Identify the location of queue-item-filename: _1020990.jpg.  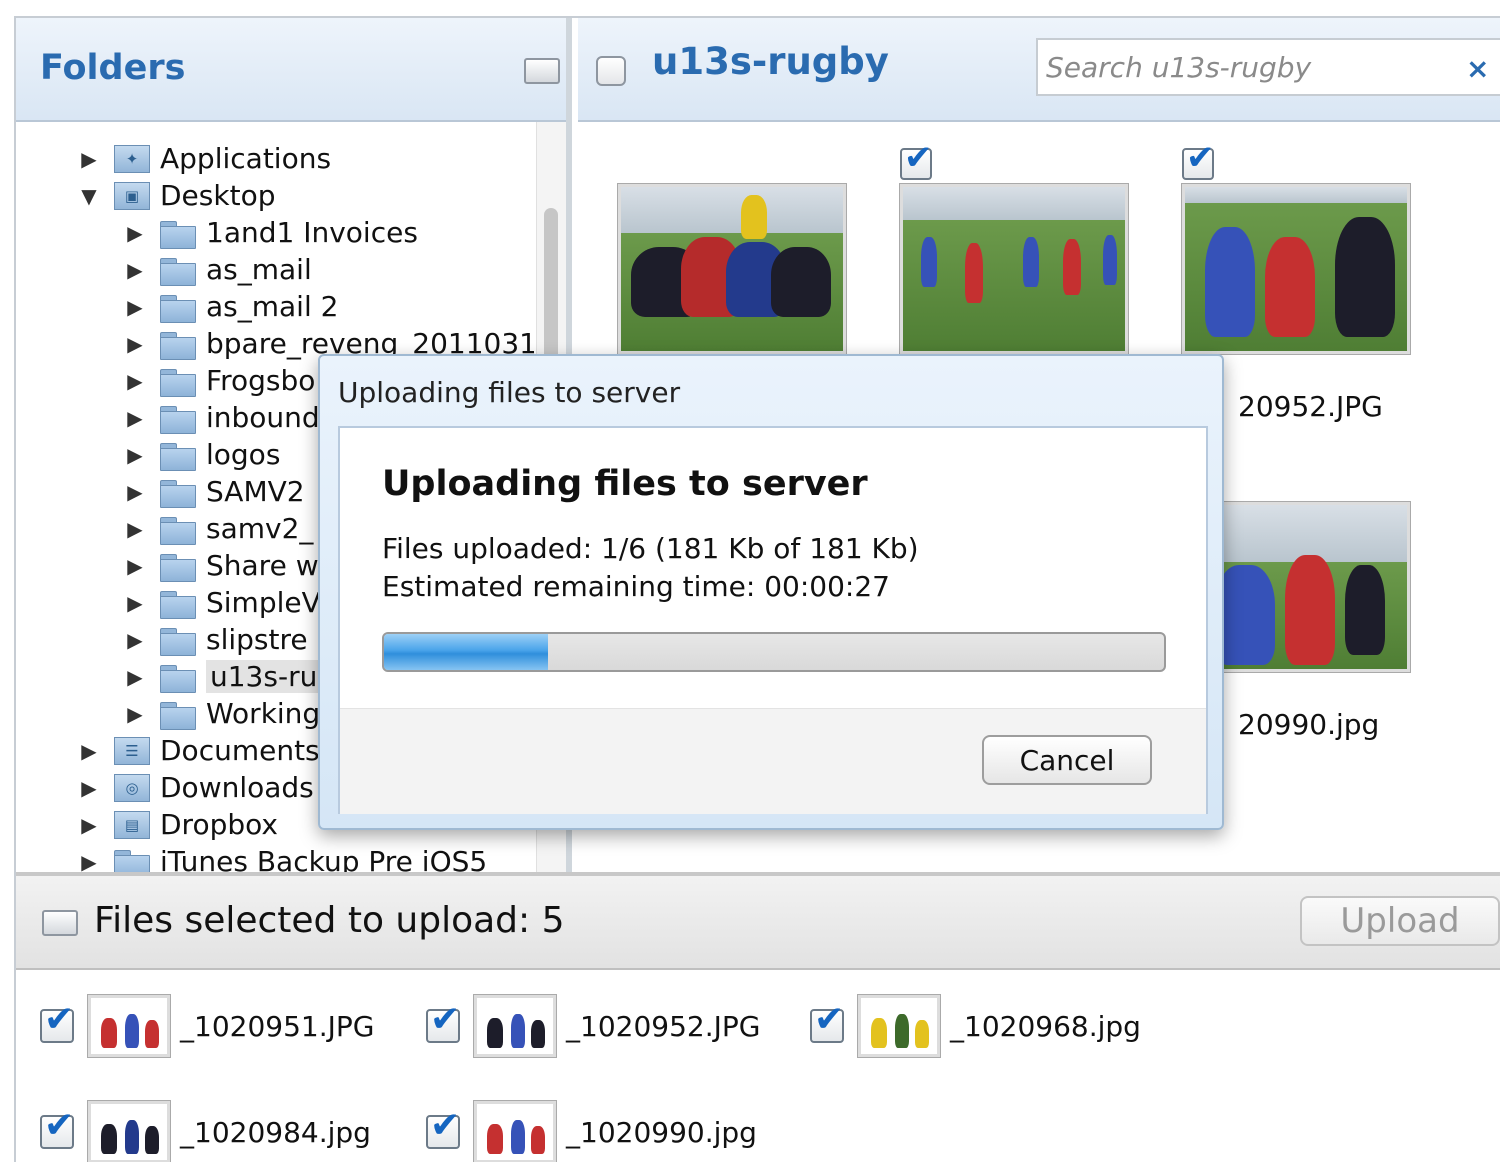
(661, 1132).